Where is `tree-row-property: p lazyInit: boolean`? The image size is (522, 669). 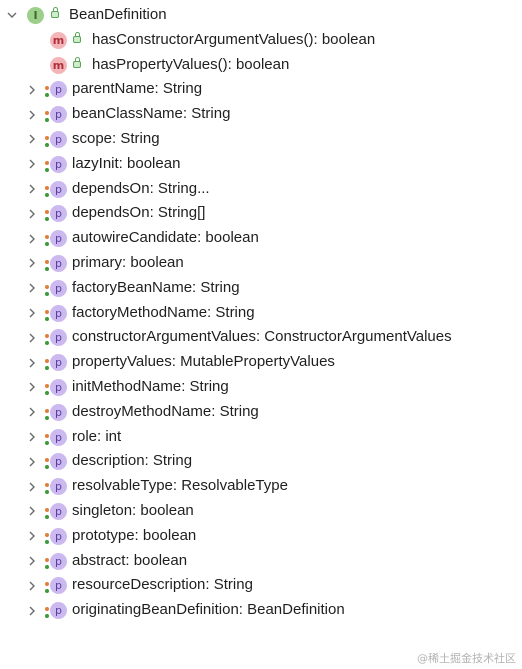
tree-row-property: p lazyInit: boolean is located at coordinates (261, 164).